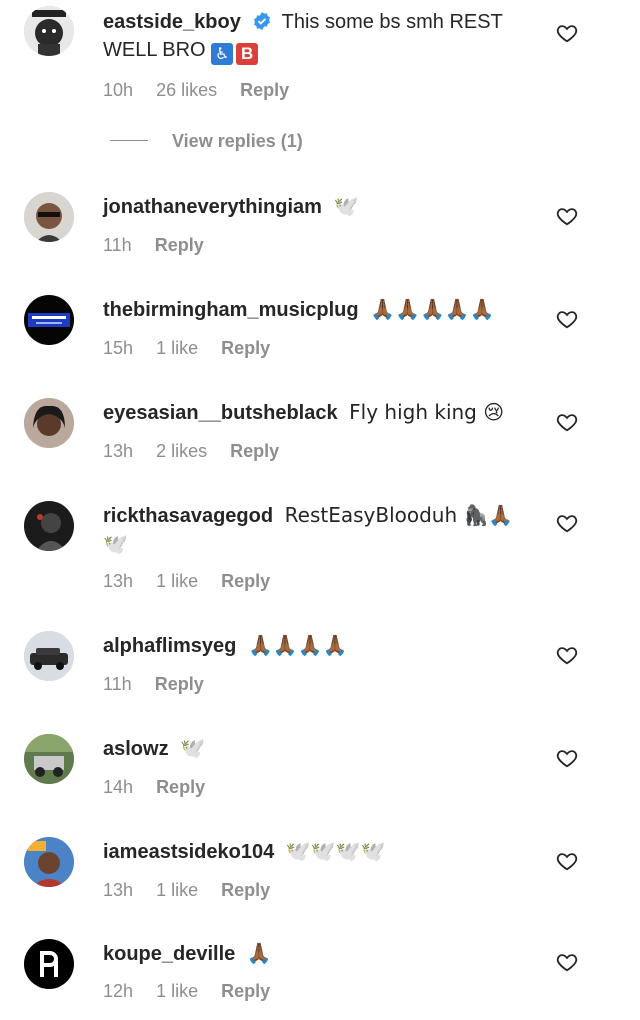  I want to click on divider-line, so click(129, 140).